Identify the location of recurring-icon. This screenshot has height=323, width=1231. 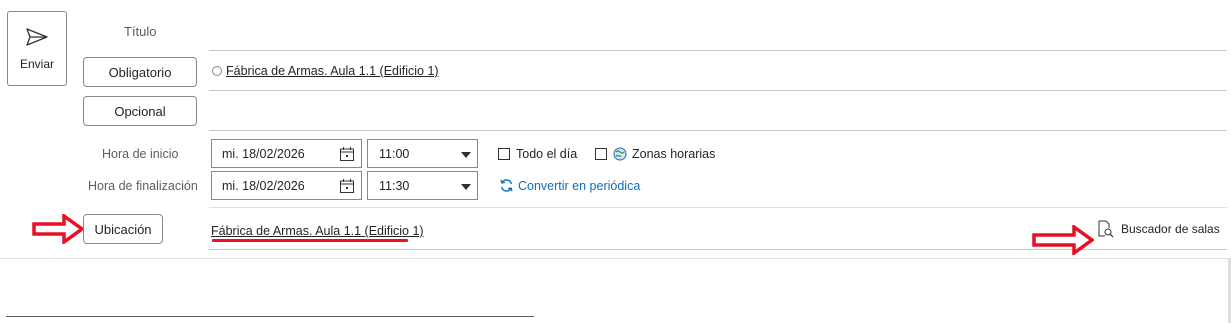
(506, 185).